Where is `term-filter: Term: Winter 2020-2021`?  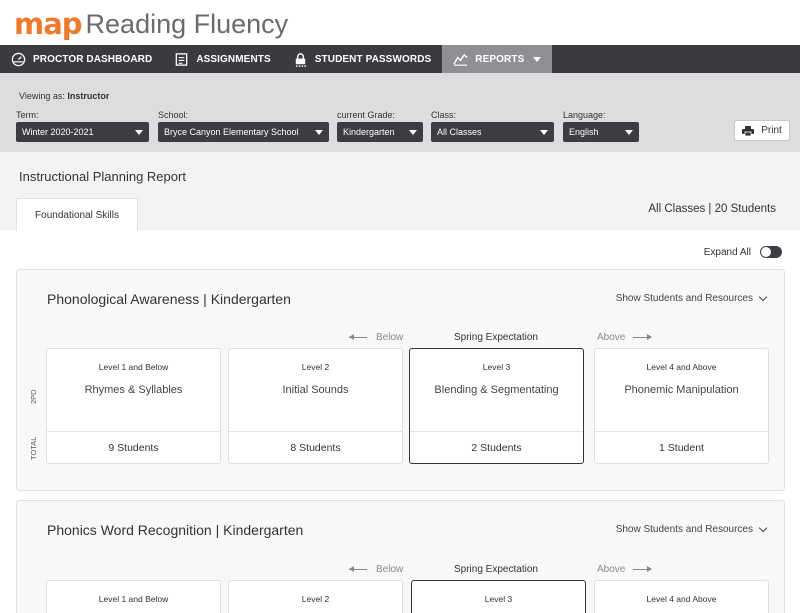 term-filter: Term: Winter 2020-2021 is located at coordinates (82, 126).